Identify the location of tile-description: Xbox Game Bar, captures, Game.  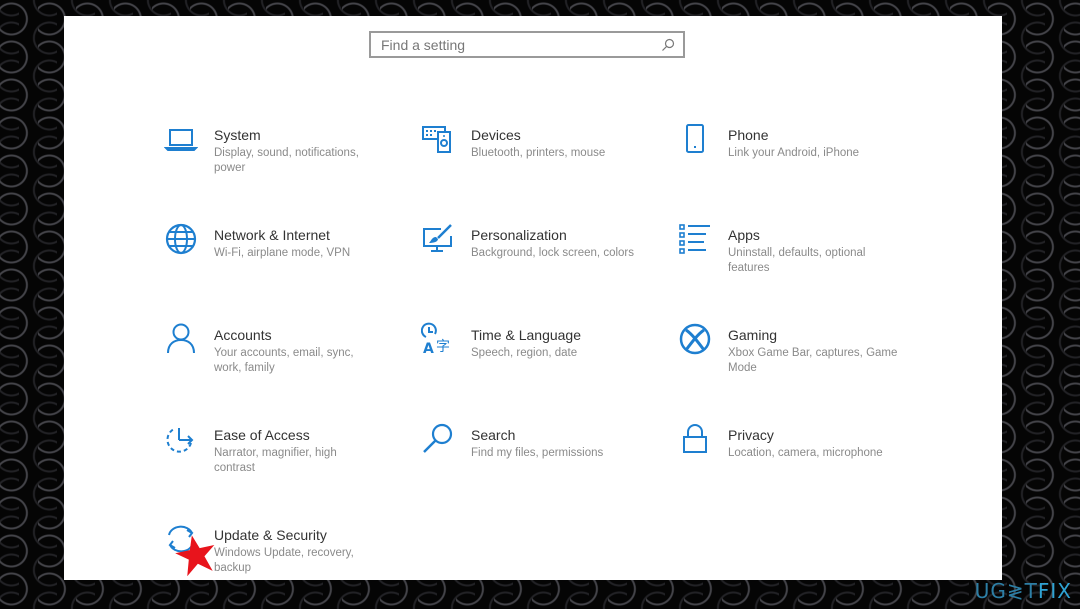
(813, 353).